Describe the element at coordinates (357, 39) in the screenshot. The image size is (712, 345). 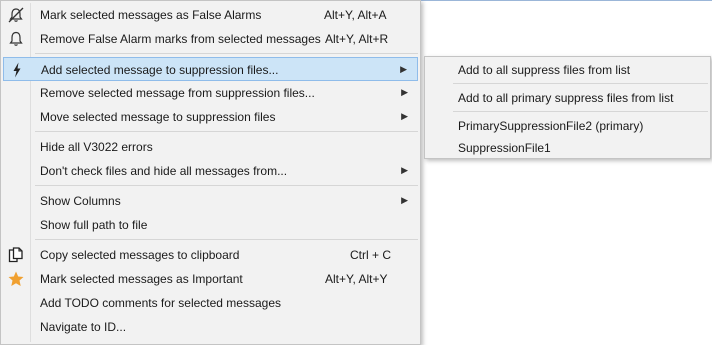
I see `menu-item-shortcut: Alt+Y, Alt+R` at that location.